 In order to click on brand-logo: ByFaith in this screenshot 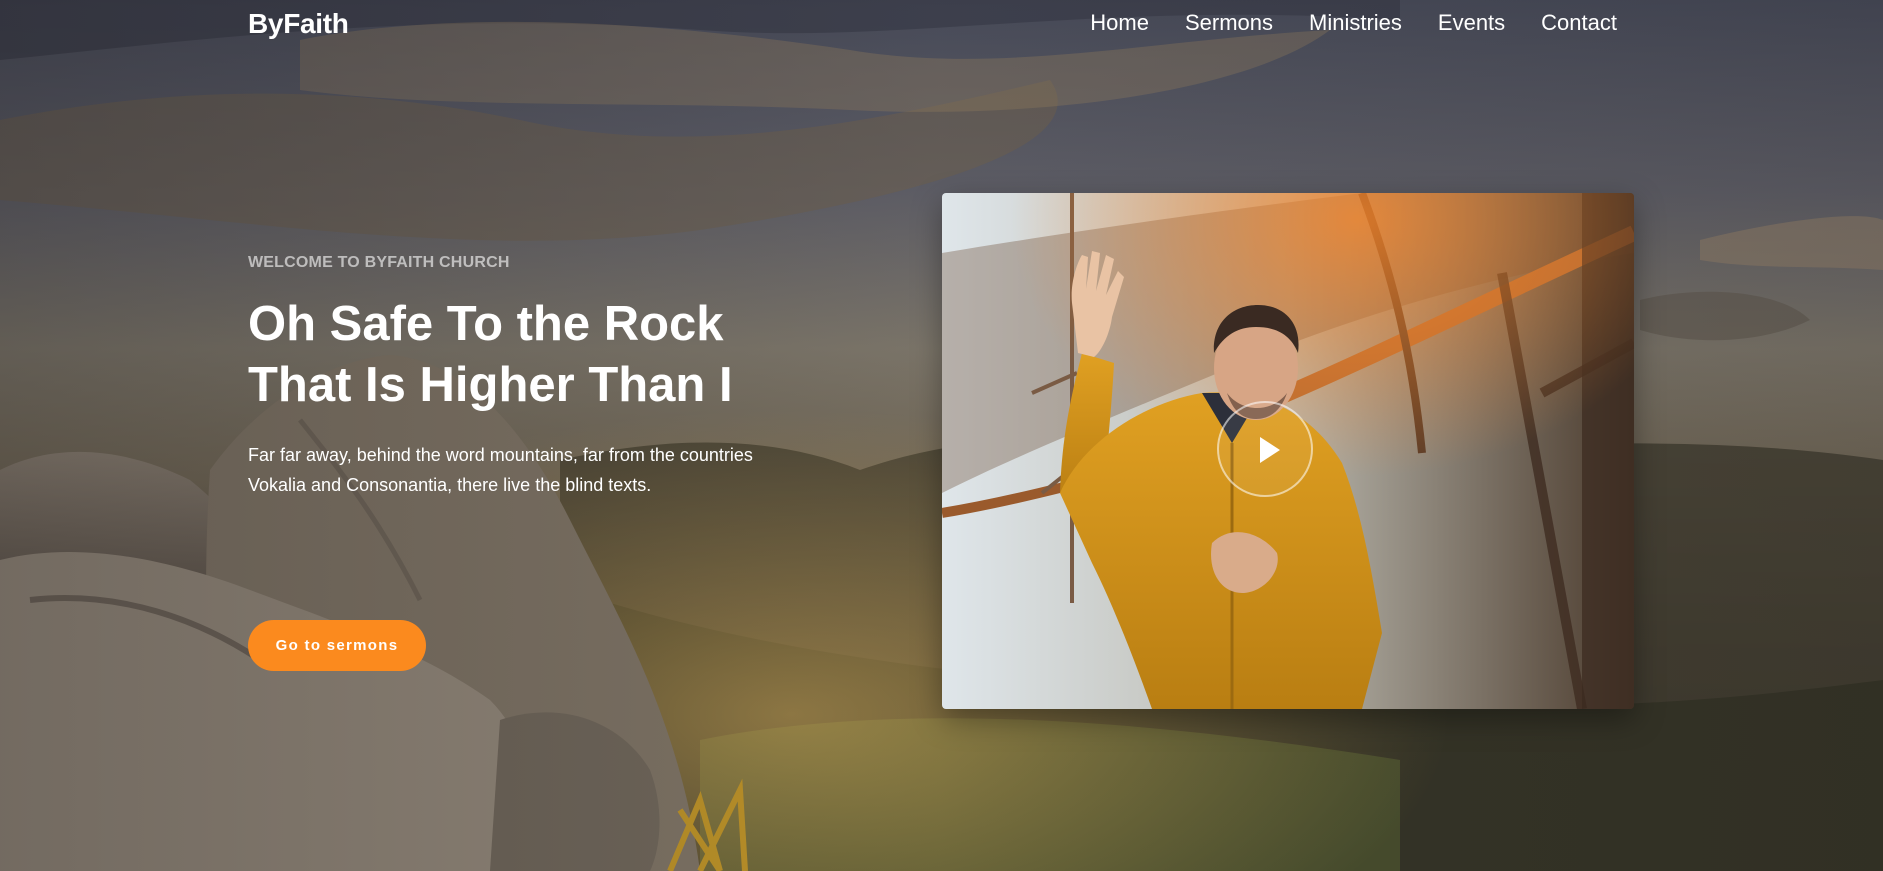, I will do `click(298, 24)`.